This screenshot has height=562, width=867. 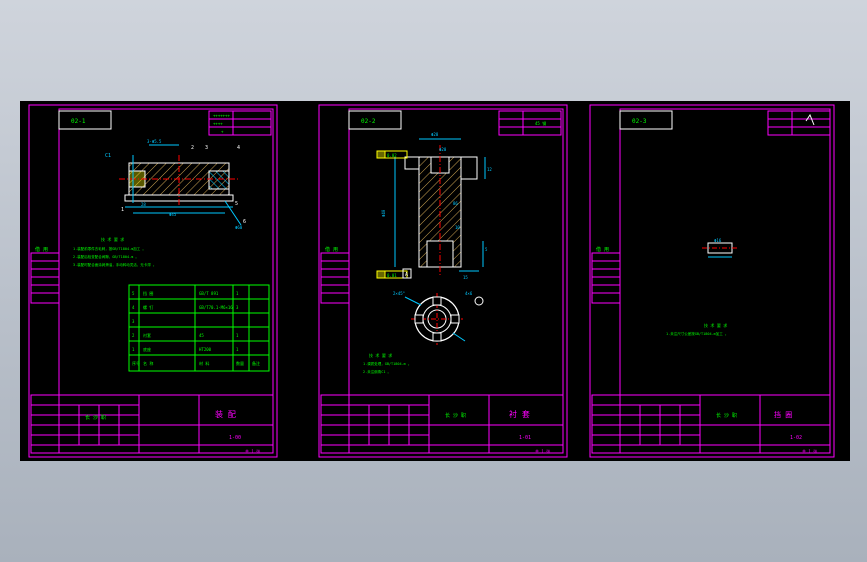 What do you see at coordinates (525, 438) in the screenshot?
I see `drawing-no: 1-01` at bounding box center [525, 438].